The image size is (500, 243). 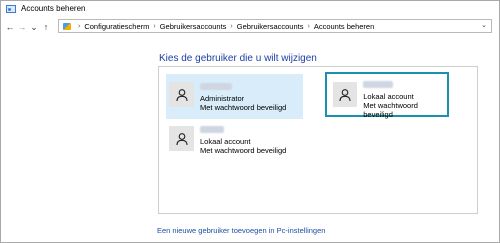 What do you see at coordinates (116, 26) in the screenshot?
I see `breadcrumb-configuratiescherm: Configuratiescherm` at bounding box center [116, 26].